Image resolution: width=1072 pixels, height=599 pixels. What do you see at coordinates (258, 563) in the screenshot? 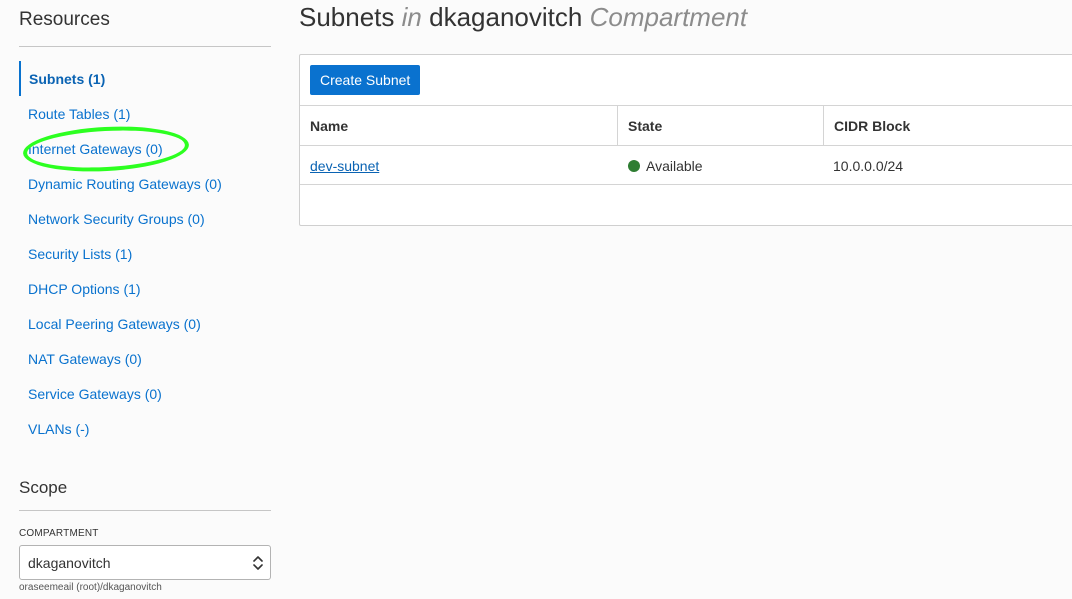
I see `chevron-up-down-icon` at bounding box center [258, 563].